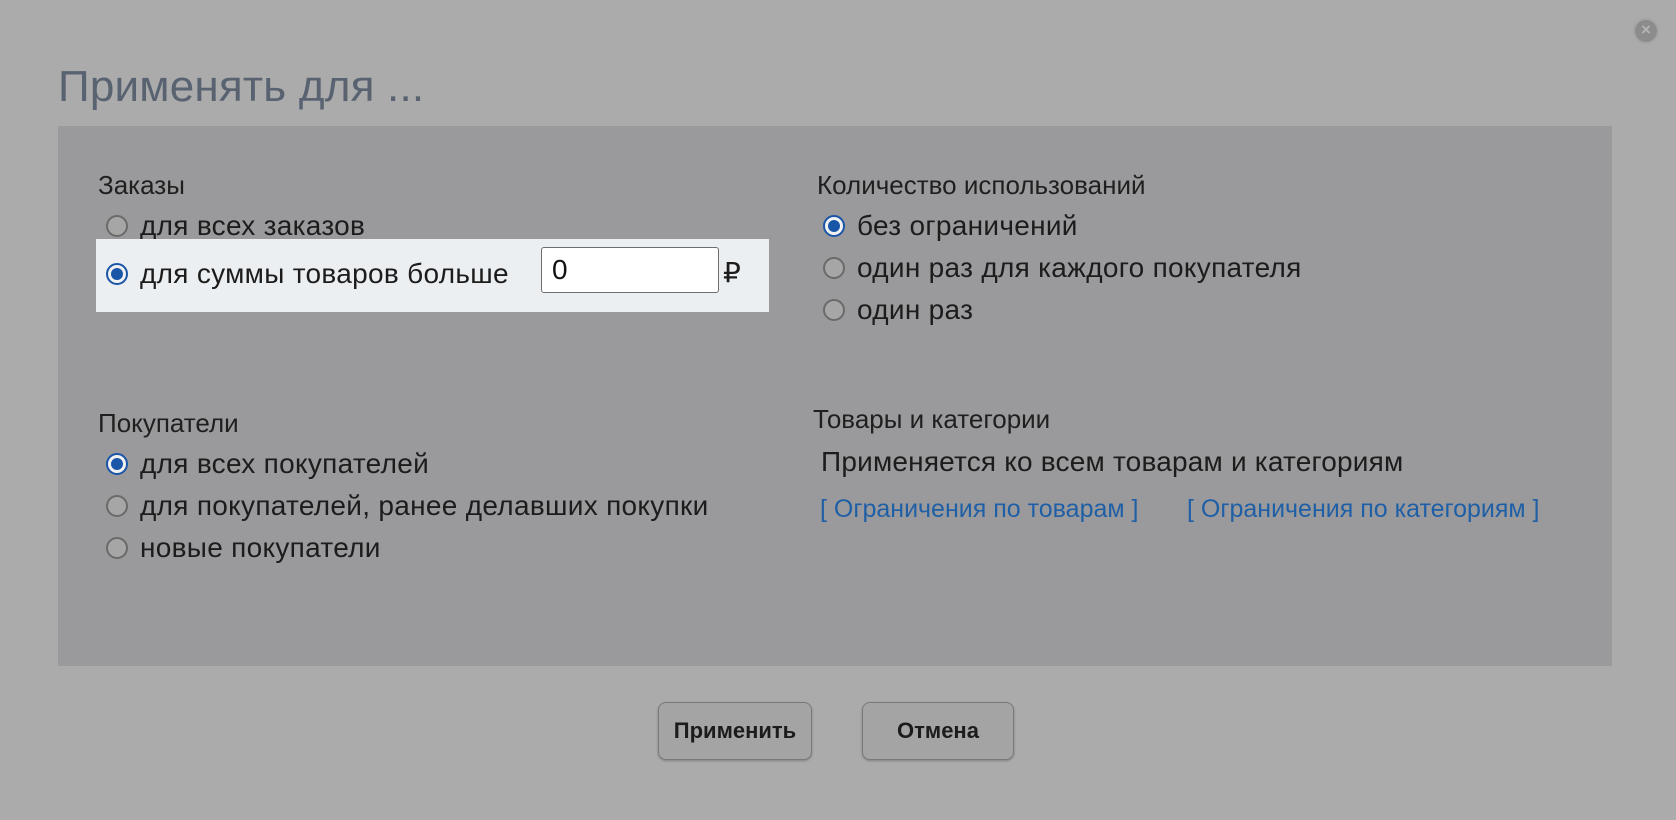  Describe the element at coordinates (938, 731) in the screenshot. I see `cancel-button: Отмена` at that location.